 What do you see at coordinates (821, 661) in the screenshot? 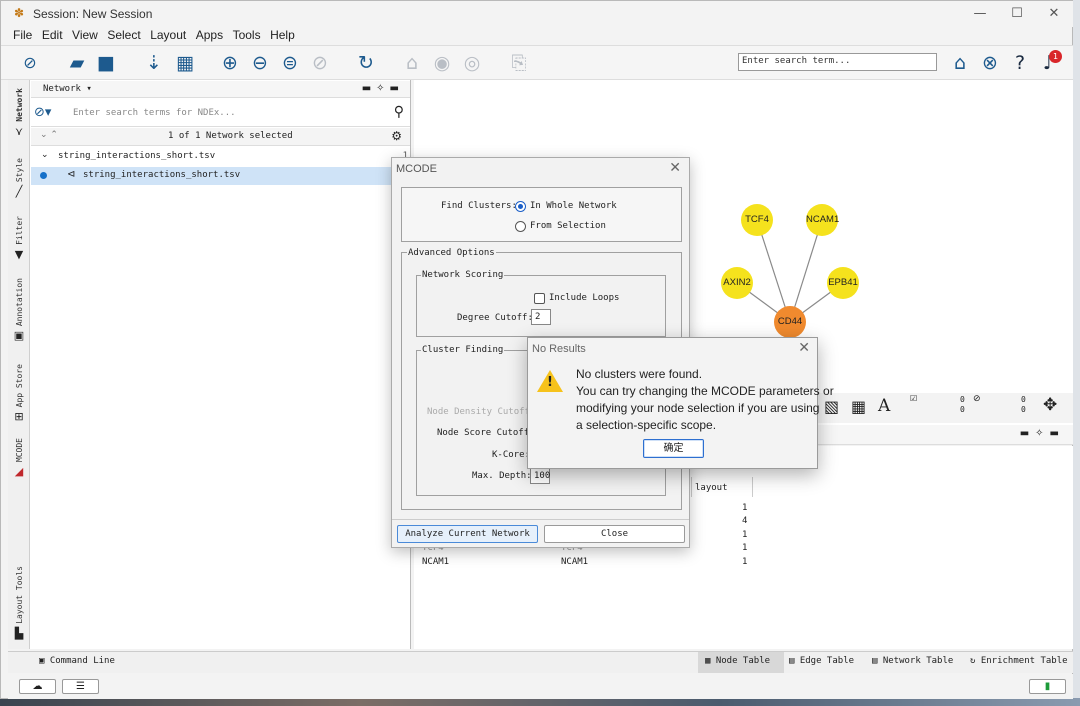
I see `tab-edge-table: ▤ Edge Table` at bounding box center [821, 661].